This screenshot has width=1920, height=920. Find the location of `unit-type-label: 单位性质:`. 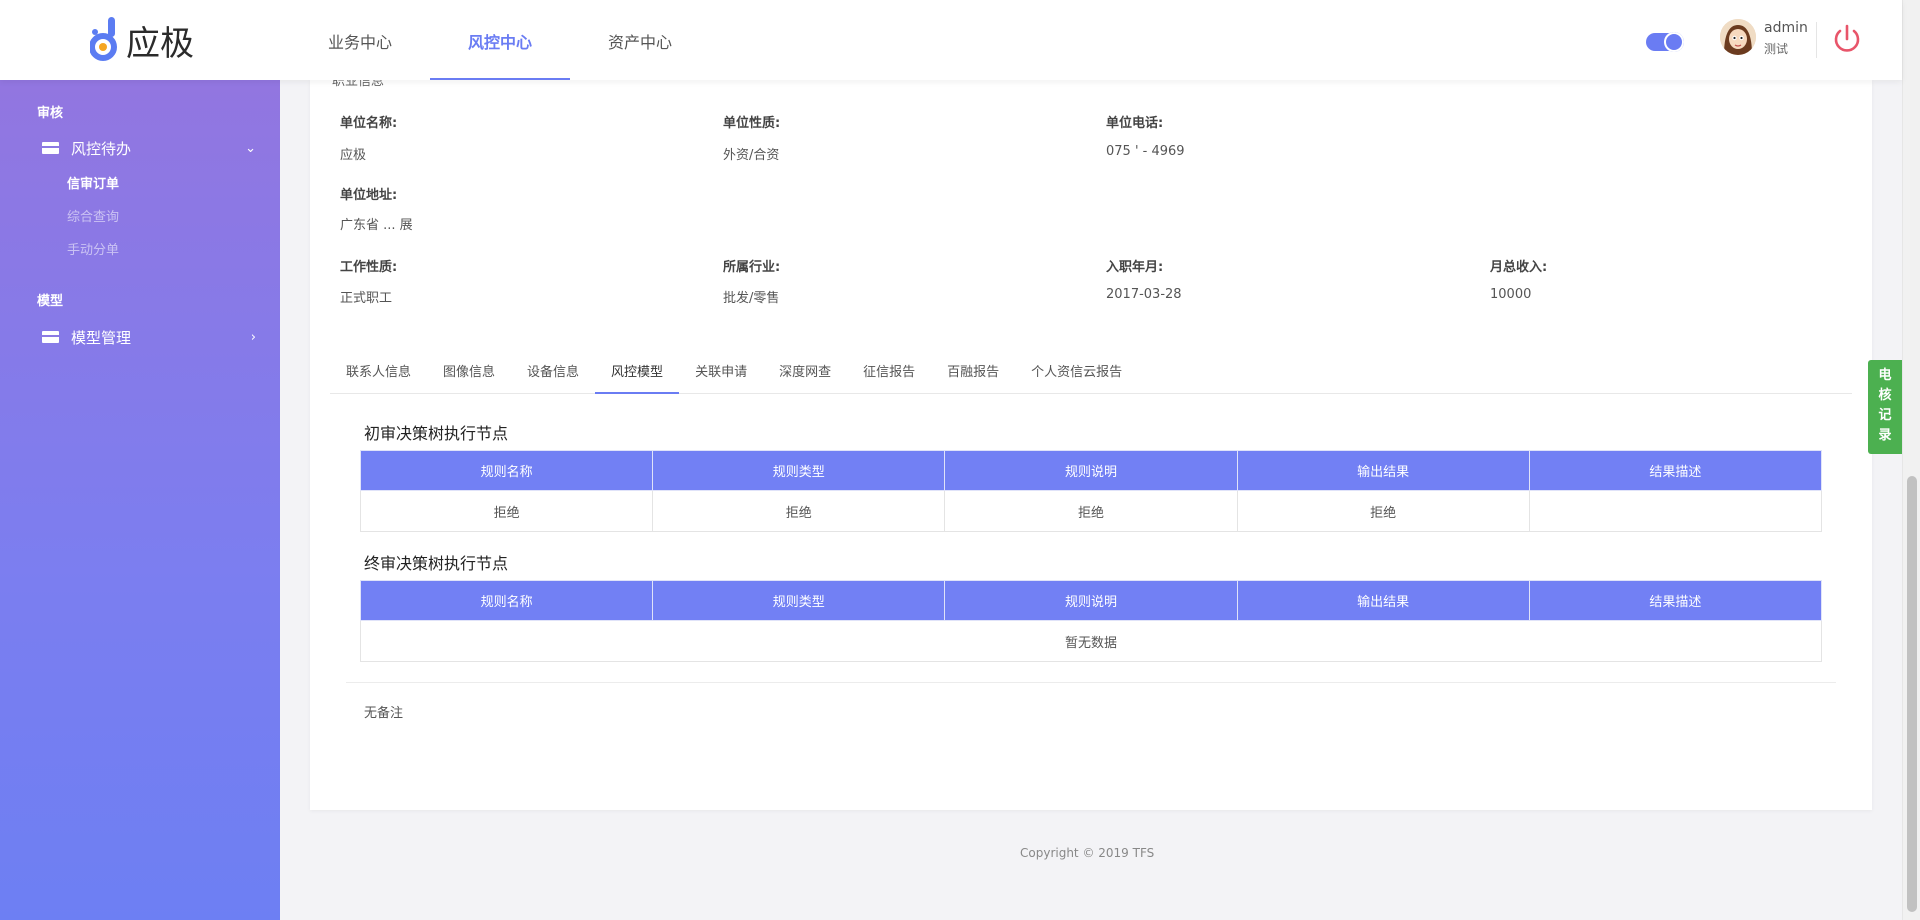

unit-type-label: 单位性质: is located at coordinates (752, 123).